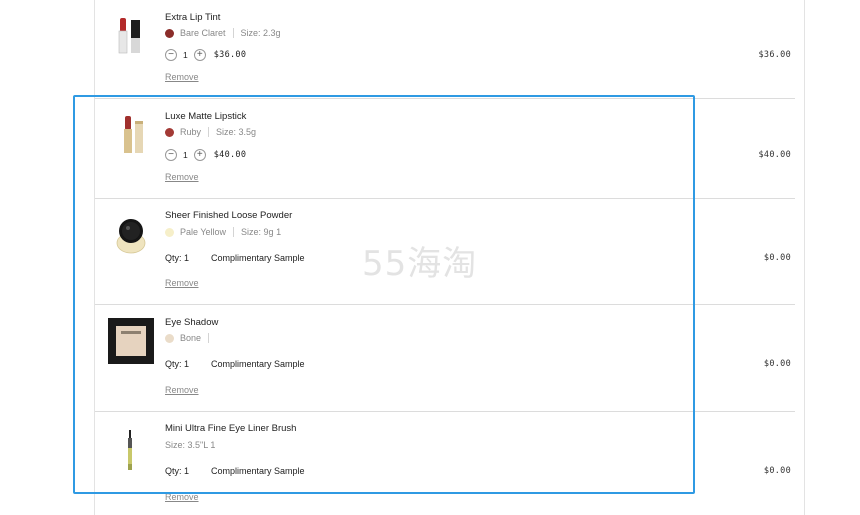  Describe the element at coordinates (131, 341) in the screenshot. I see `eye-shadow-product-image` at that location.